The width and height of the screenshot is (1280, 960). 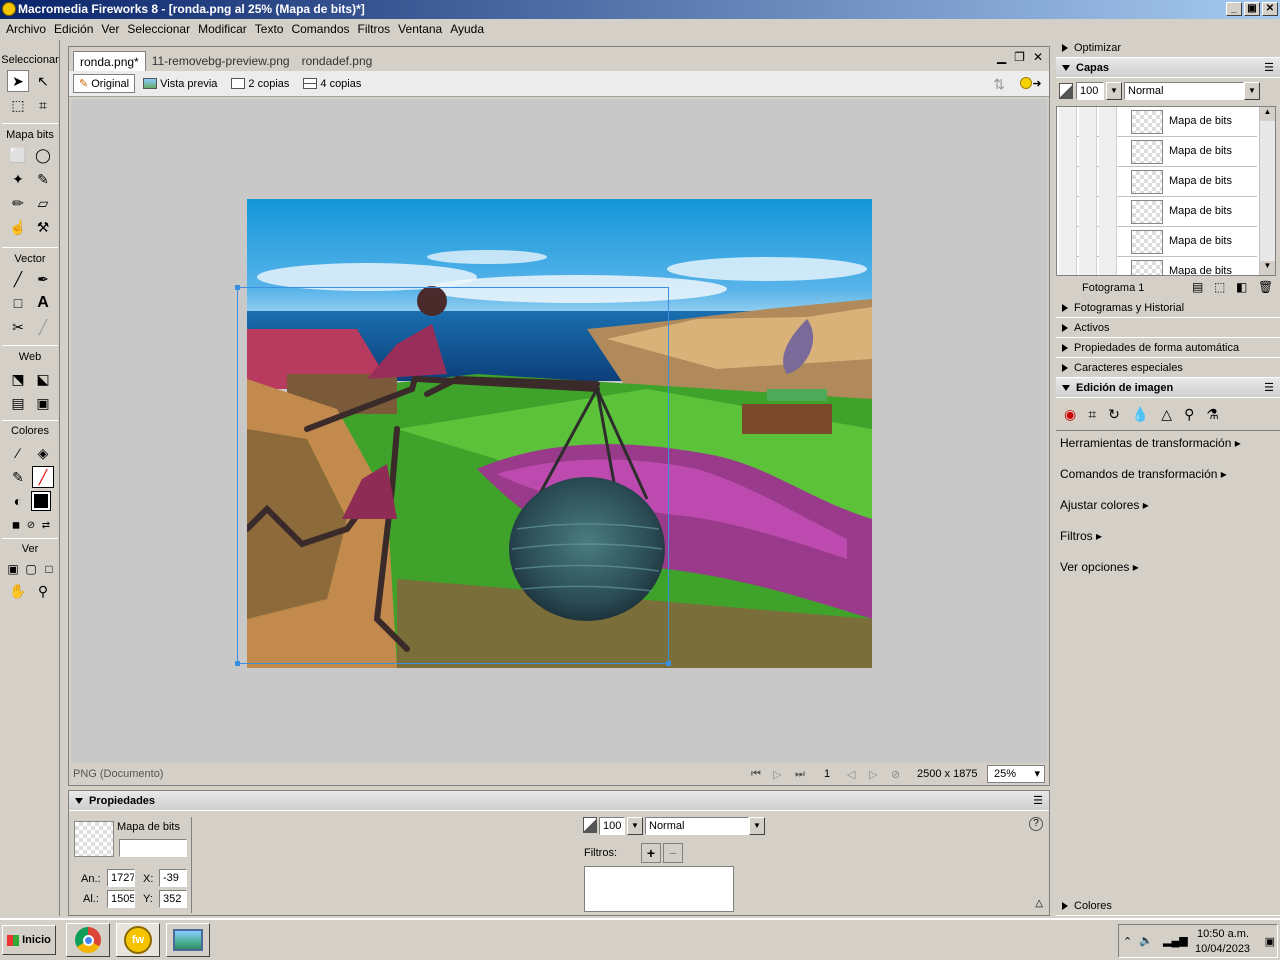 What do you see at coordinates (1168, 328) in the screenshot?
I see `panel-activos: Activos` at bounding box center [1168, 328].